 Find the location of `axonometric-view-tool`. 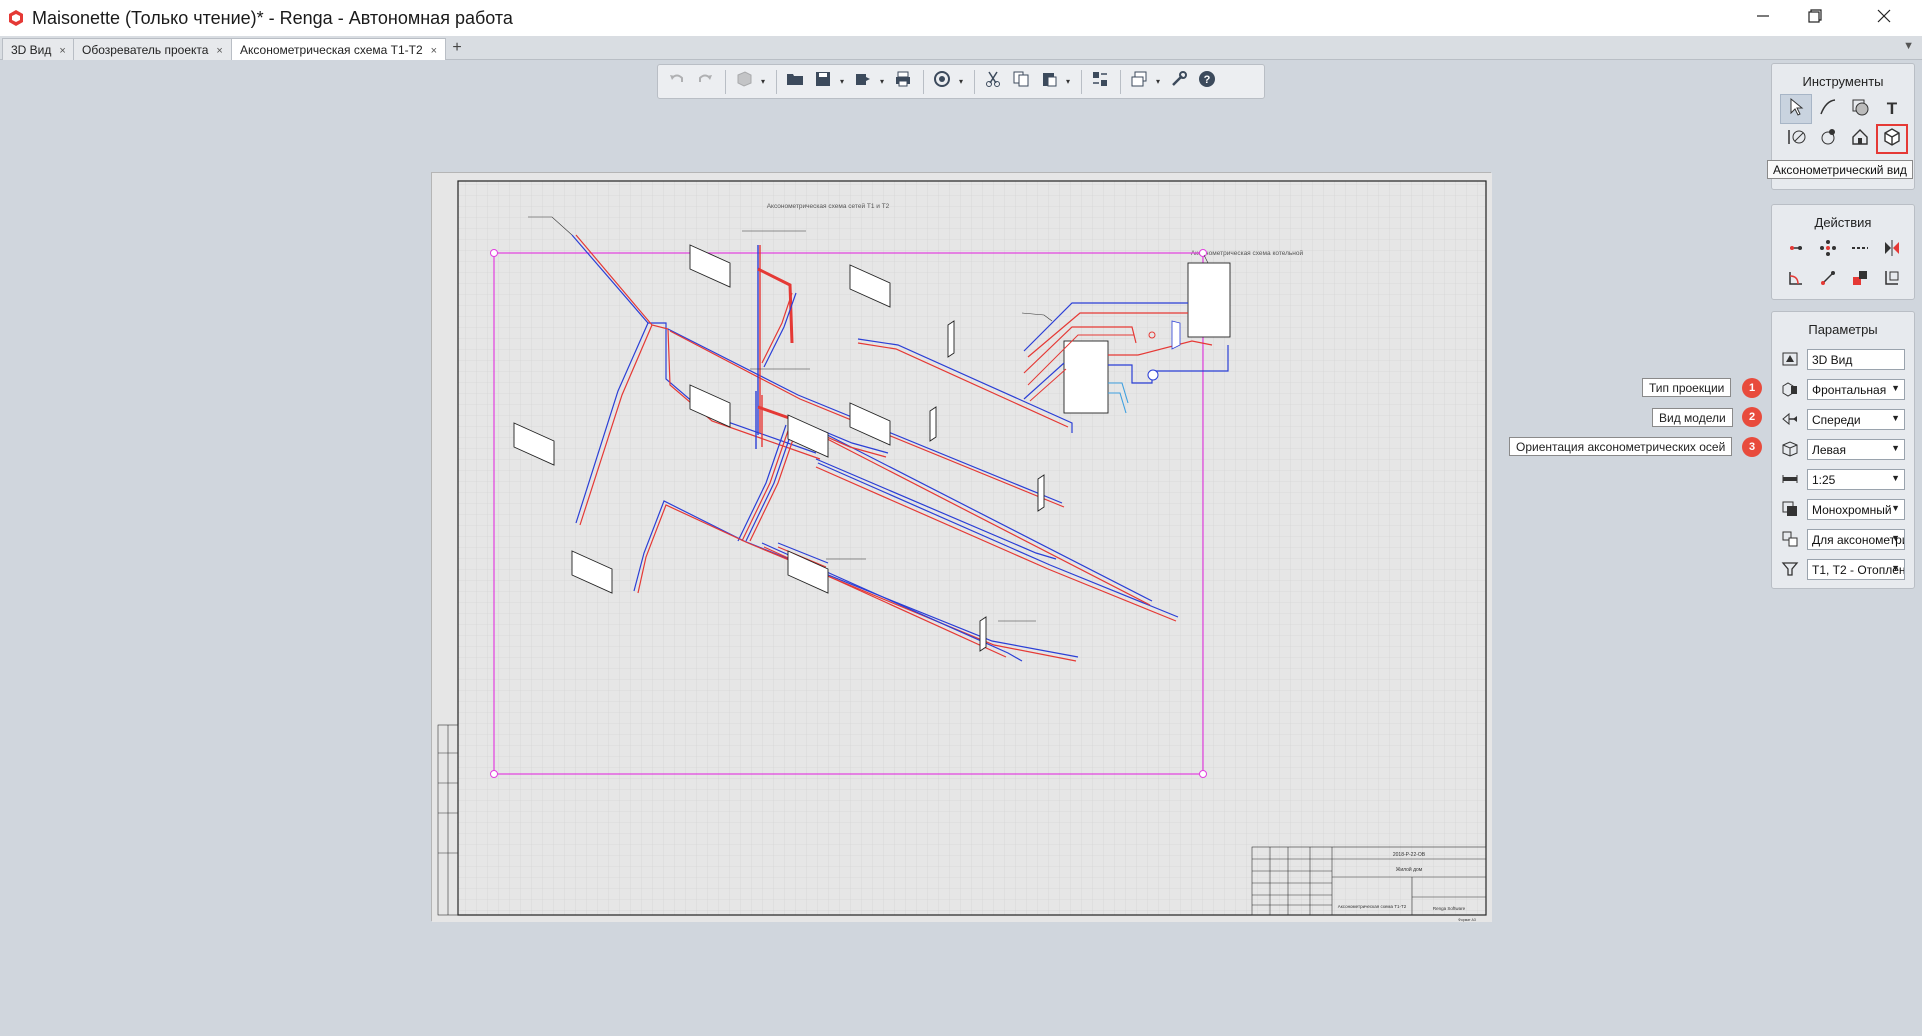

axonometric-view-tool is located at coordinates (1892, 139).